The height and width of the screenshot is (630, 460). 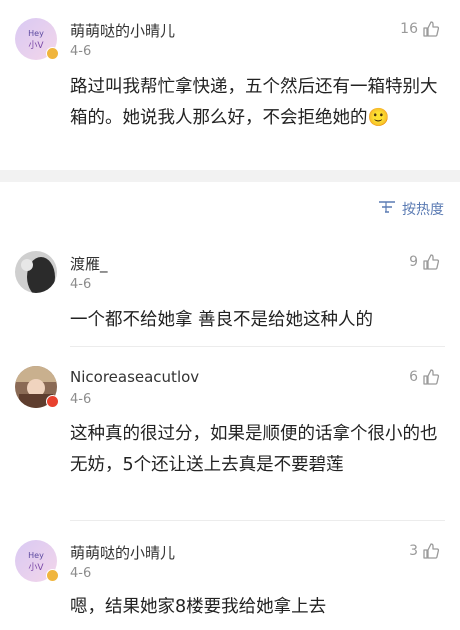 What do you see at coordinates (387, 209) in the screenshot?
I see `sort-icon` at bounding box center [387, 209].